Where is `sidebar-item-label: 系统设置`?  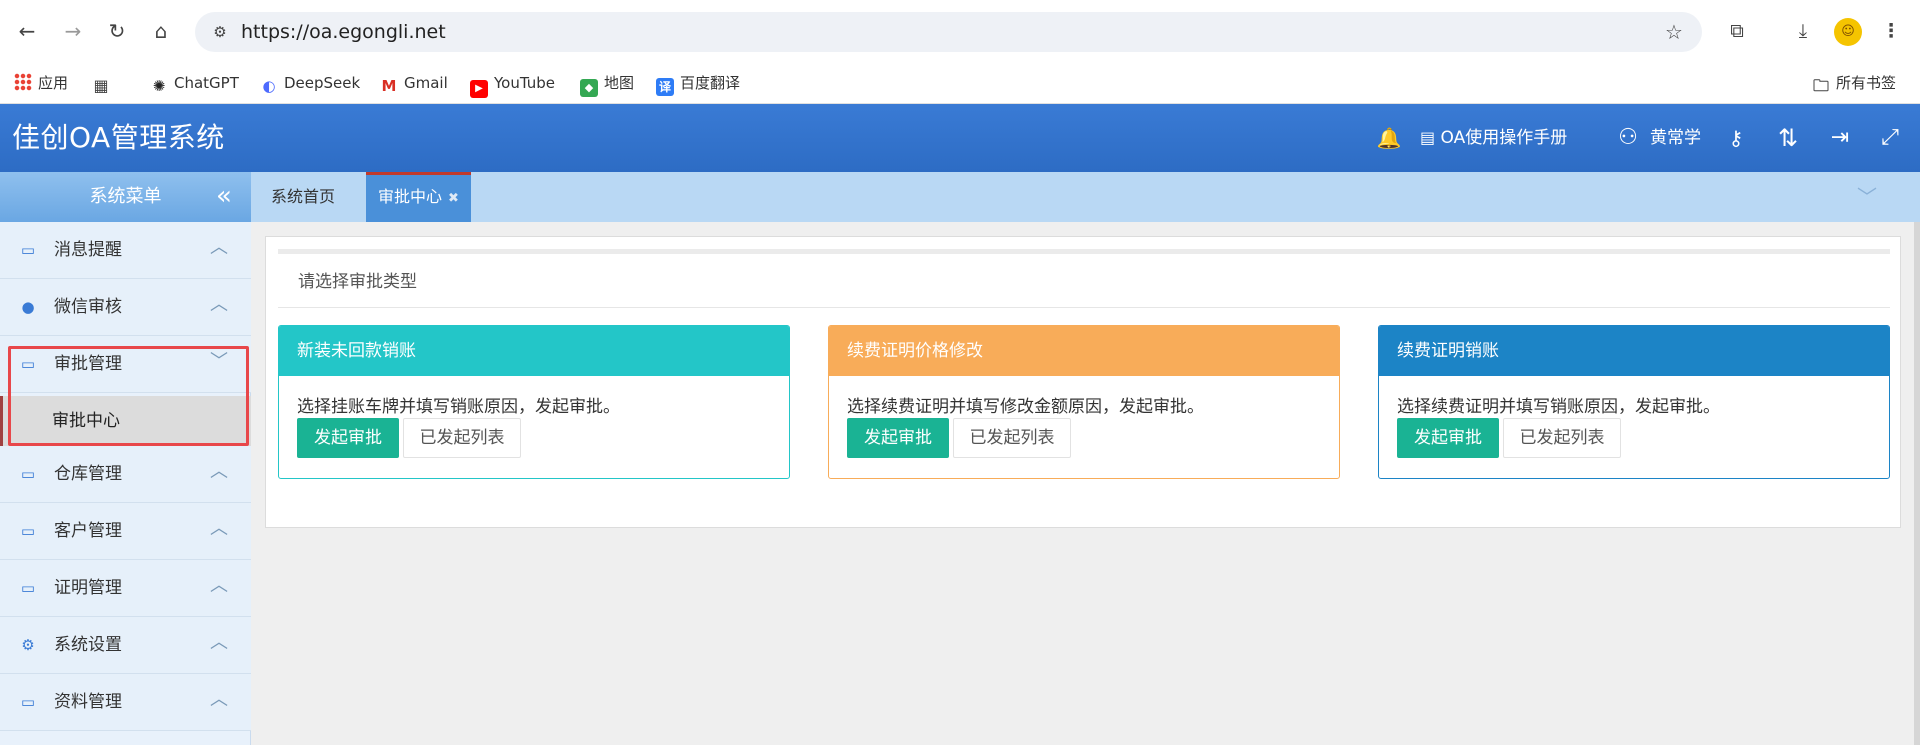 sidebar-item-label: 系统设置 is located at coordinates (88, 645).